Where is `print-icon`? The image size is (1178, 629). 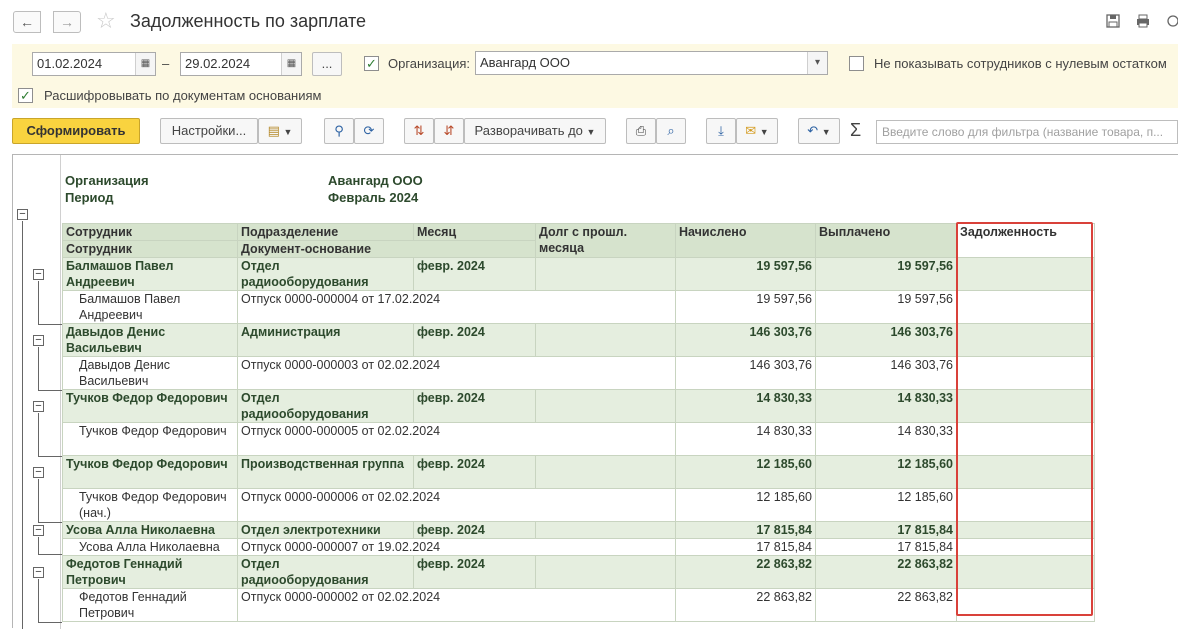
print-icon is located at coordinates (1143, 22).